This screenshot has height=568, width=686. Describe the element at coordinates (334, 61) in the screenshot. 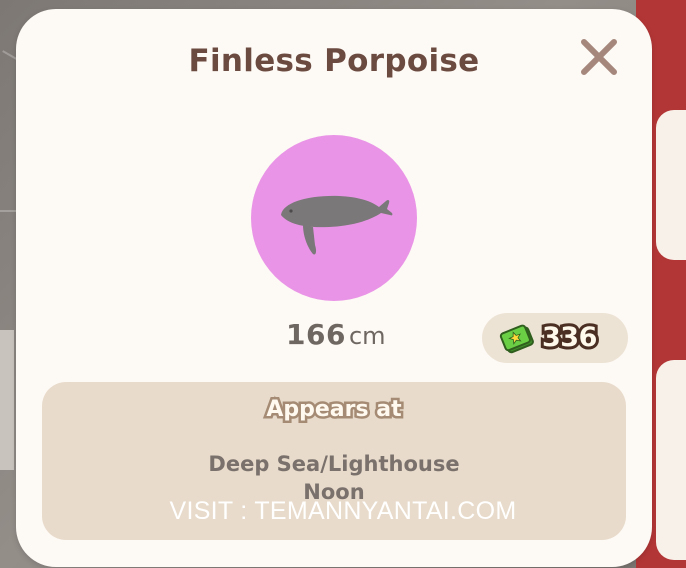

I see `creature-name: Finless Porpoise` at that location.